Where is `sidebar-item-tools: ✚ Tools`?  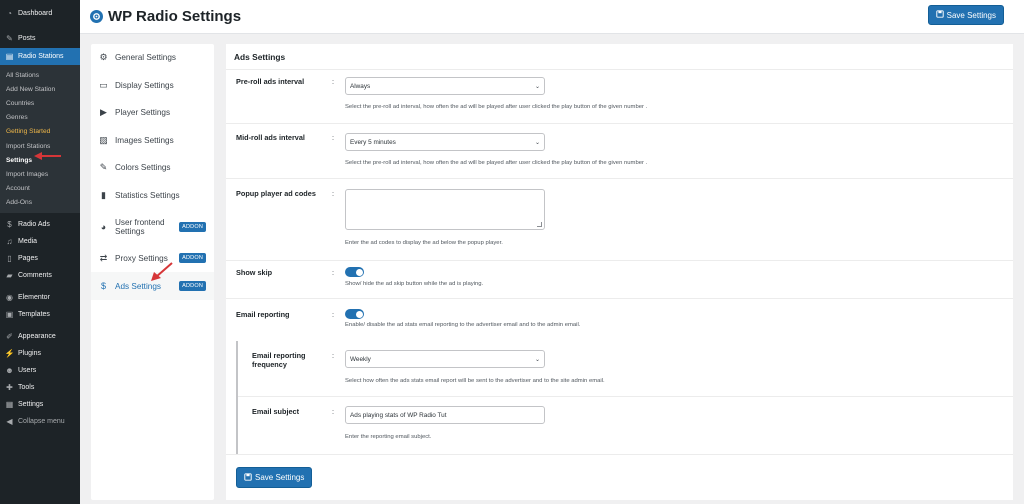 sidebar-item-tools: ✚ Tools is located at coordinates (40, 387).